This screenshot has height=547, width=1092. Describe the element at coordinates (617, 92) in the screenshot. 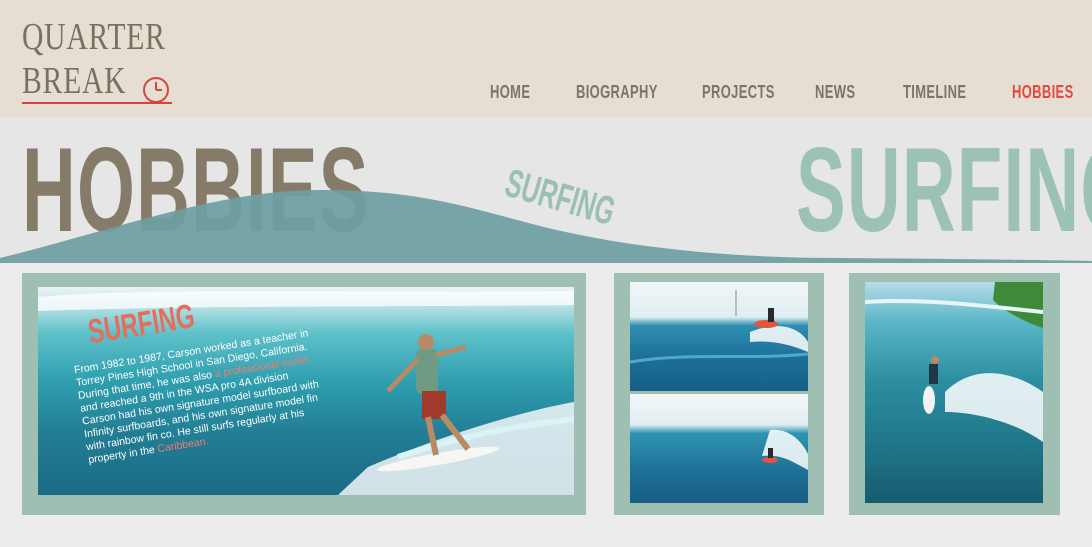

I see `nav-biography: BIOGRAPHY` at that location.